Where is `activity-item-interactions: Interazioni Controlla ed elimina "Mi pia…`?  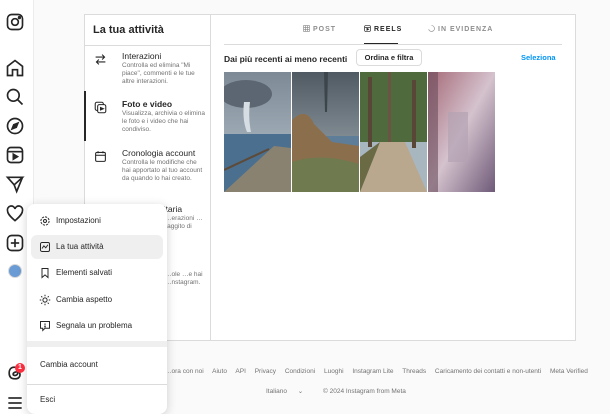
activity-item-interactions: Interazioni Controlla ed elimina "Mi pia… is located at coordinates (147, 71).